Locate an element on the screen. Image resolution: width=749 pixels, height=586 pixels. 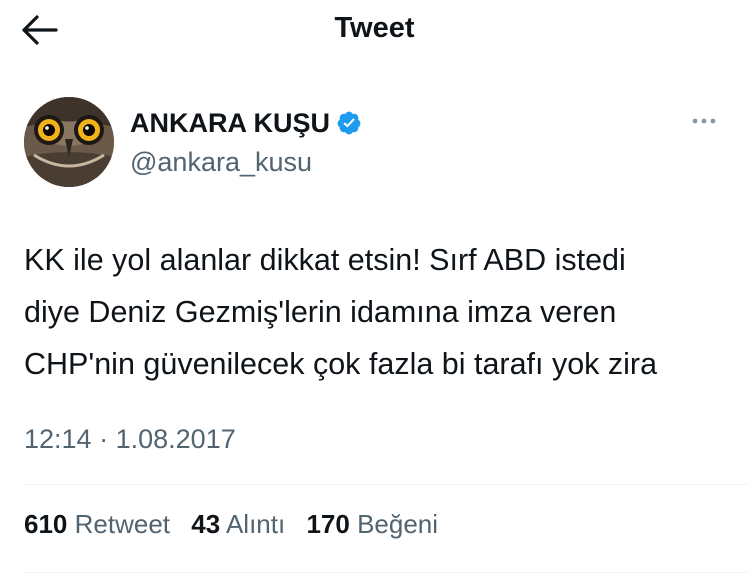
tweet-timestamp: 12:14 · 1.08.2017 is located at coordinates (130, 439).